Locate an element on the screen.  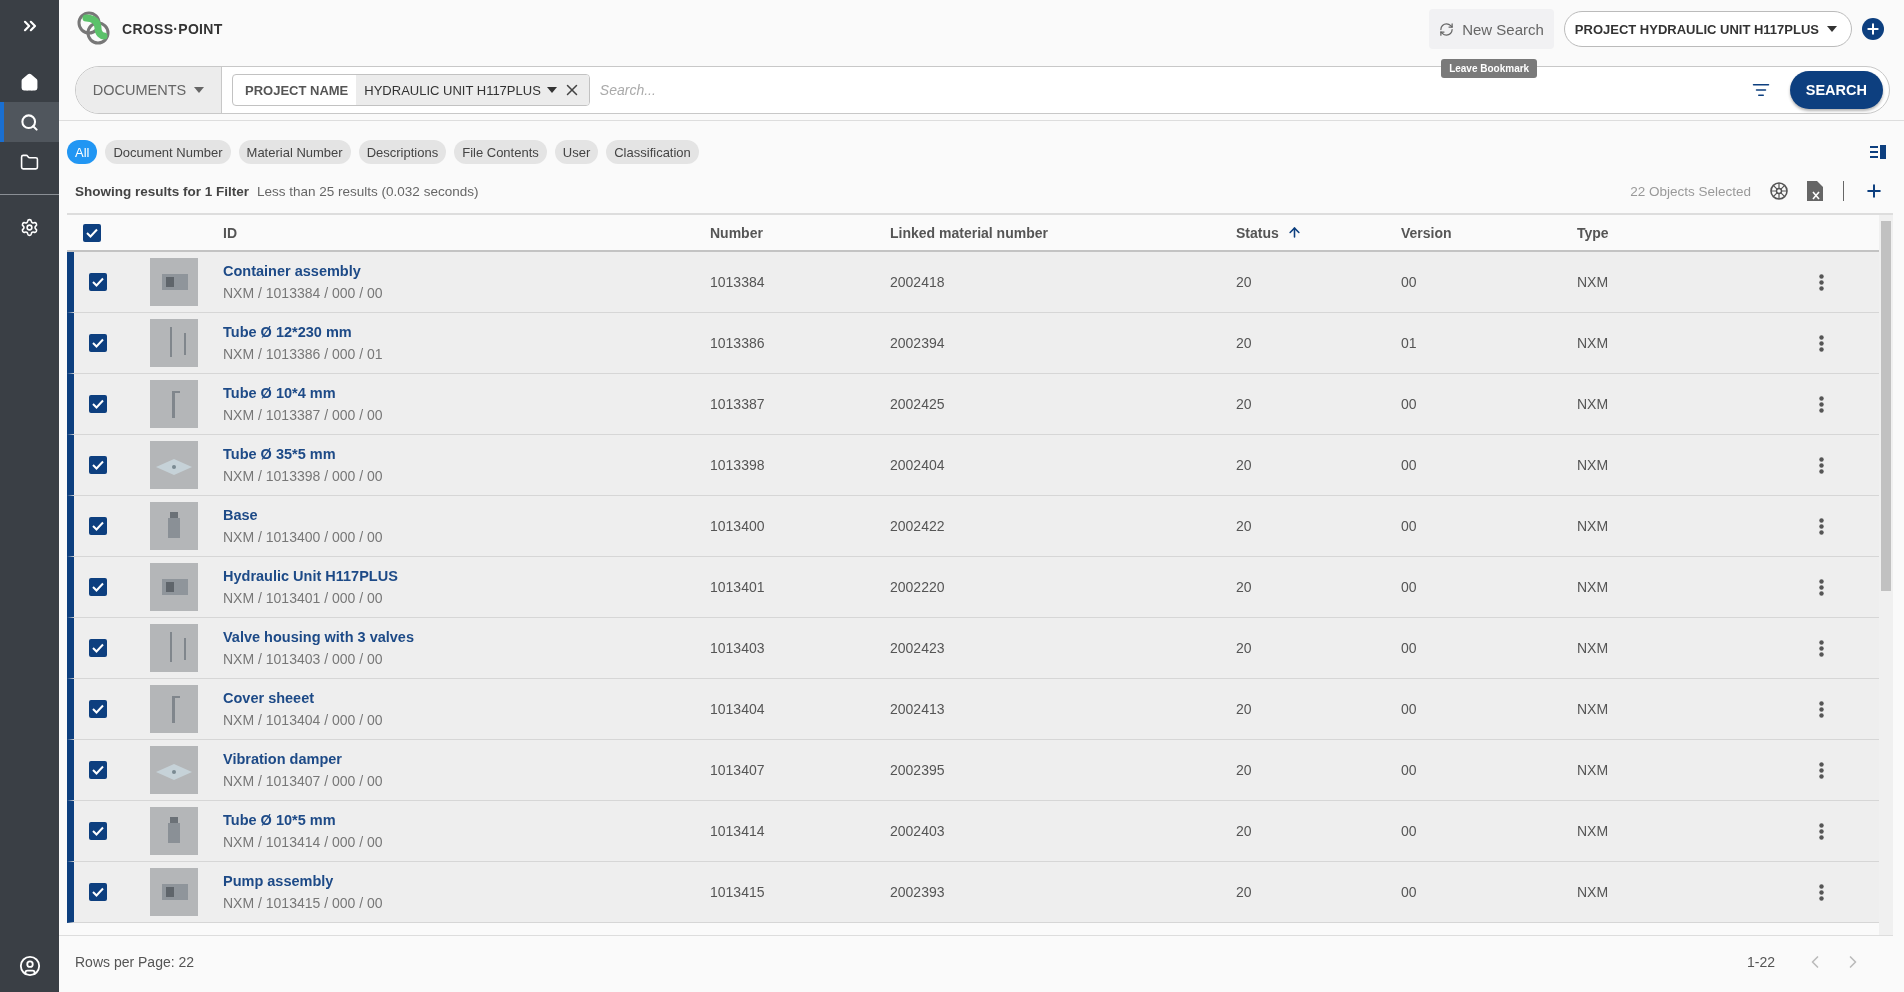
add-button is located at coordinates (1873, 29).